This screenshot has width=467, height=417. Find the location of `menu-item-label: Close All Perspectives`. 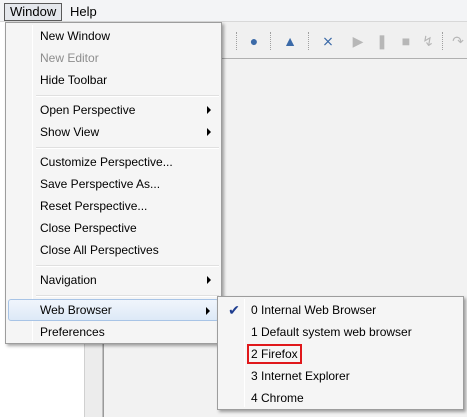

menu-item-label: Close All Perspectives is located at coordinates (99, 250).